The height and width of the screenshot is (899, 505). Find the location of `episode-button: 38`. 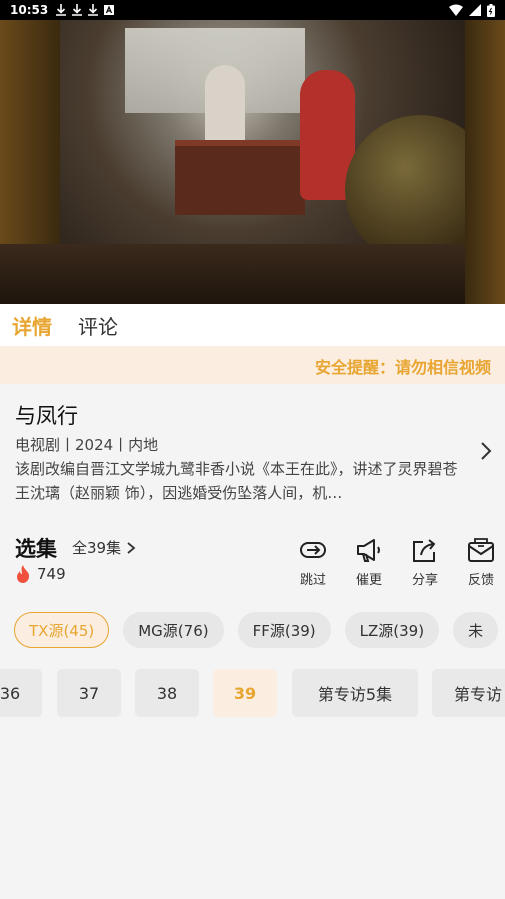

episode-button: 38 is located at coordinates (167, 693).